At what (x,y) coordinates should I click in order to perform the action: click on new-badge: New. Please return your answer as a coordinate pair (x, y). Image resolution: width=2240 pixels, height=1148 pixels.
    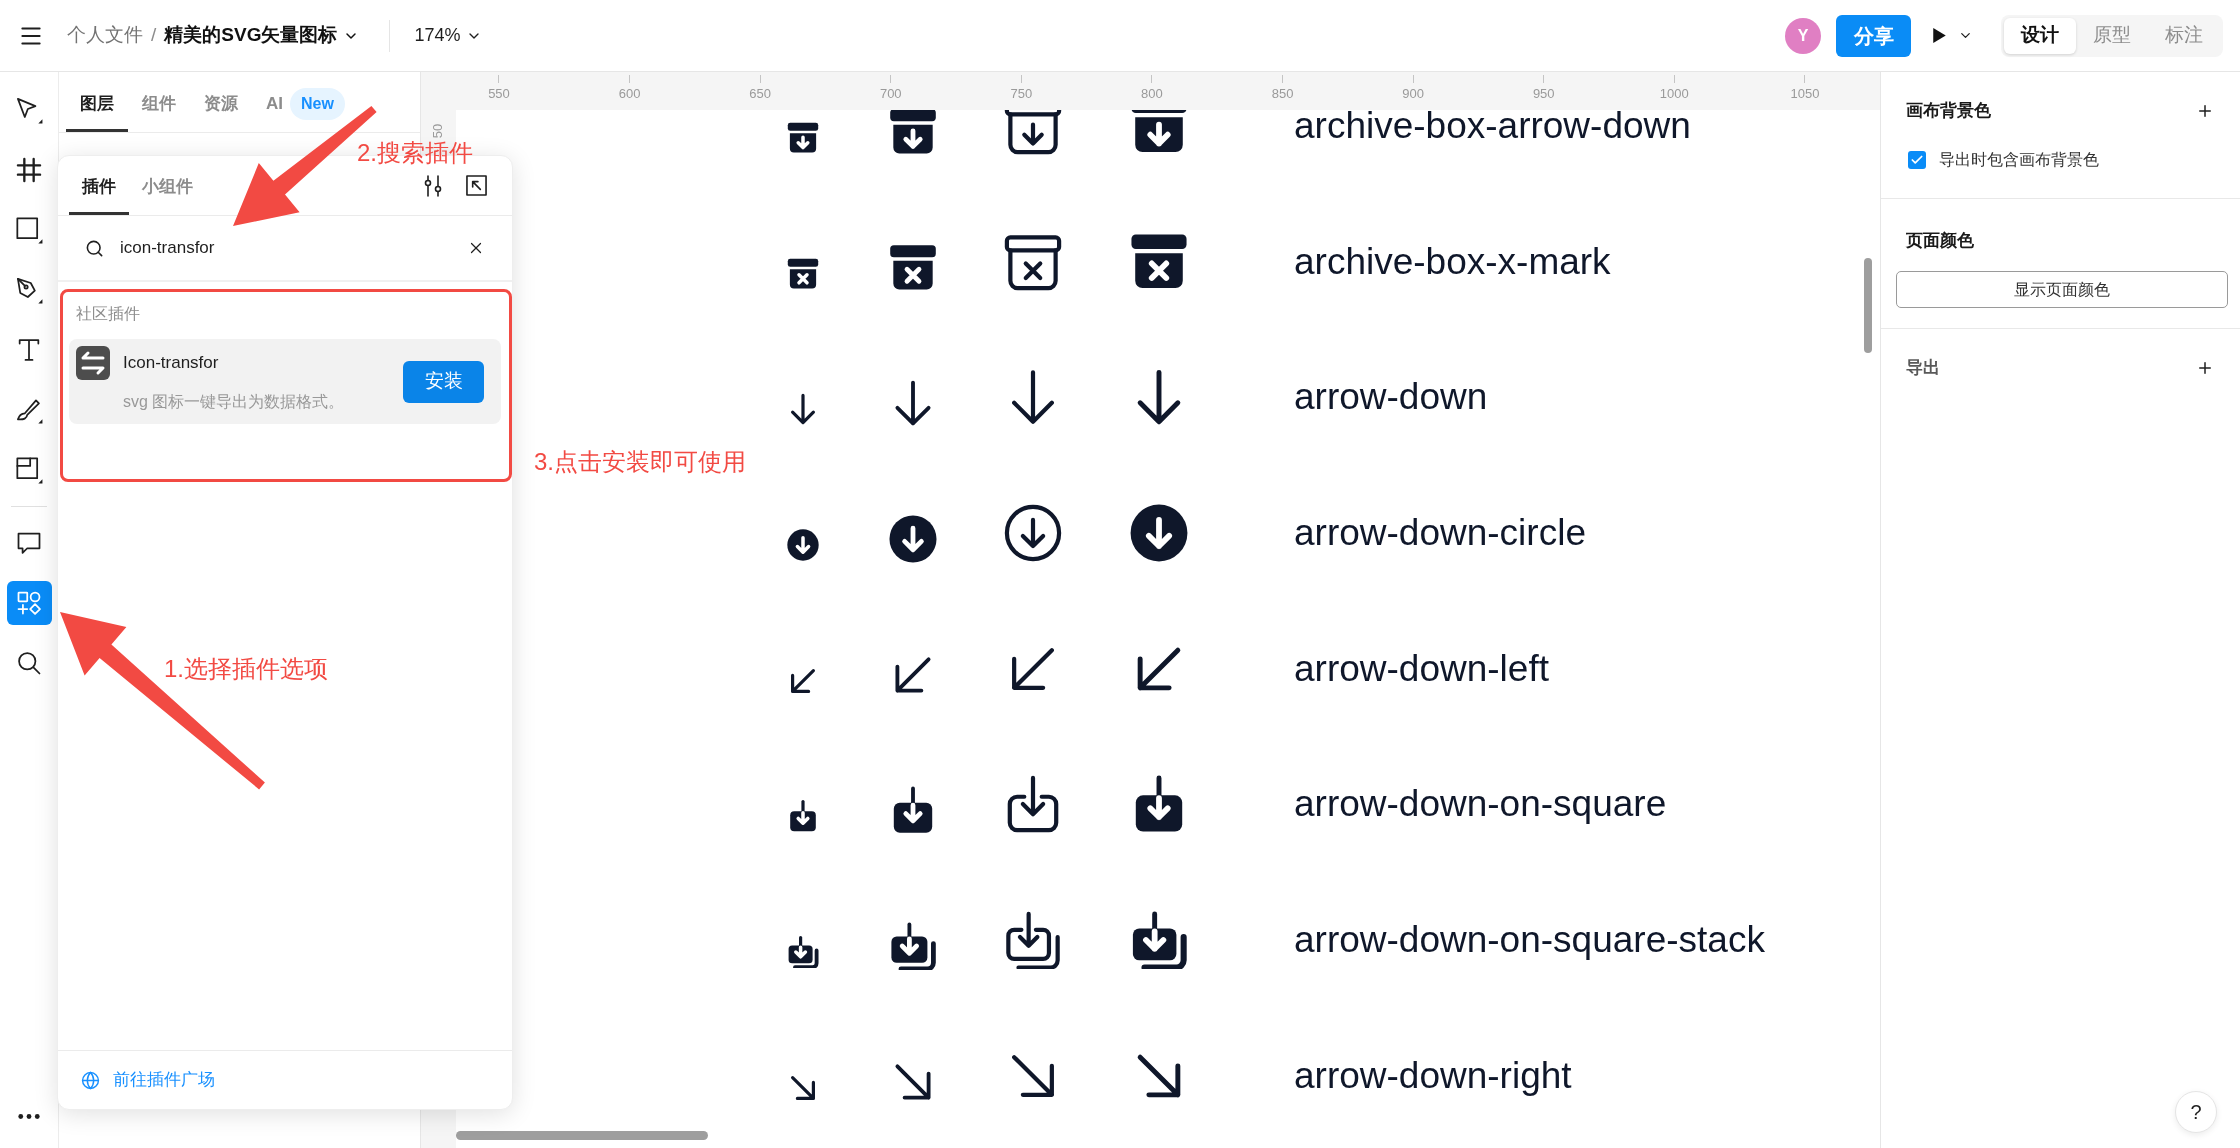
    Looking at the image, I should click on (317, 103).